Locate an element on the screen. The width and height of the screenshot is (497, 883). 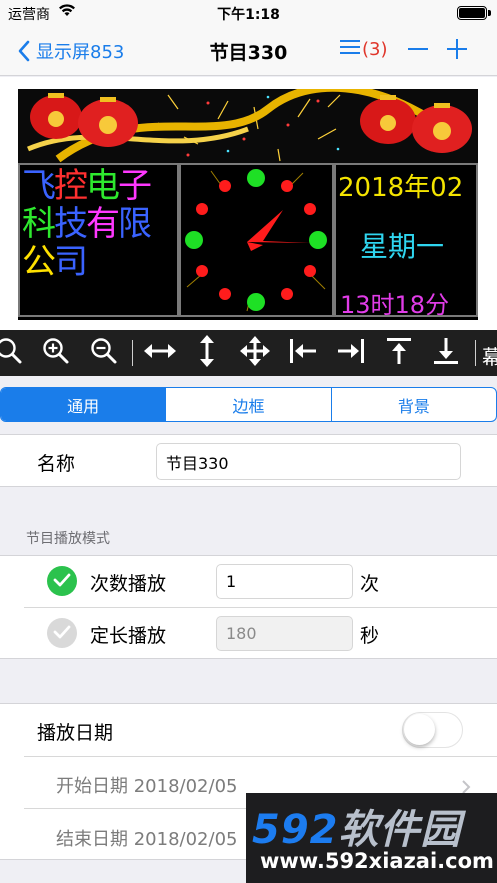
play-count-input: 1 is located at coordinates (284, 581).